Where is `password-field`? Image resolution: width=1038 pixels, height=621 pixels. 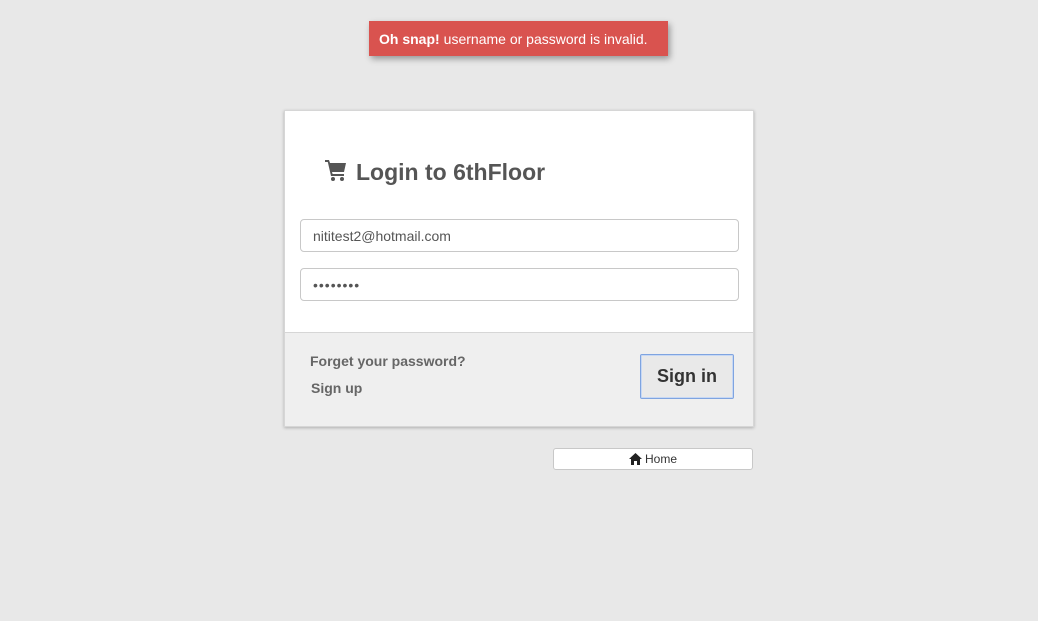 password-field is located at coordinates (519, 284).